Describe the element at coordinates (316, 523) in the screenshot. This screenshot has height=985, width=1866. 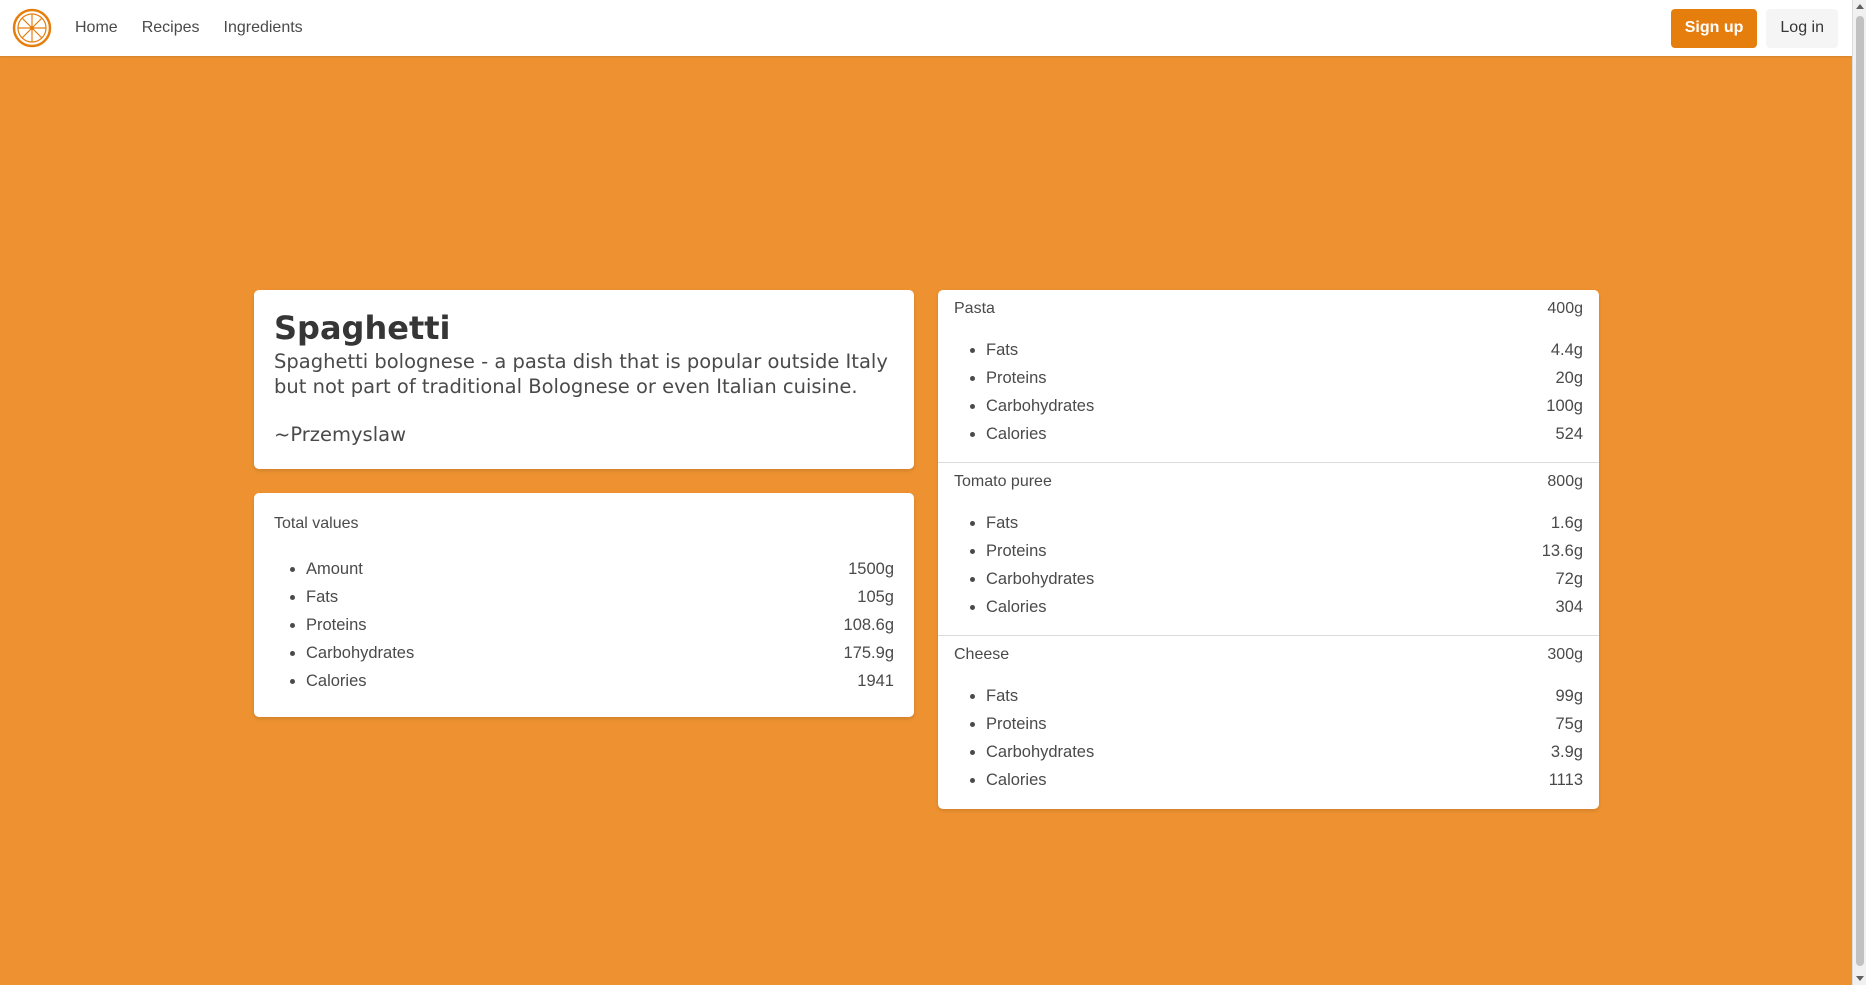
I see `totals-heading-label: Total values` at that location.